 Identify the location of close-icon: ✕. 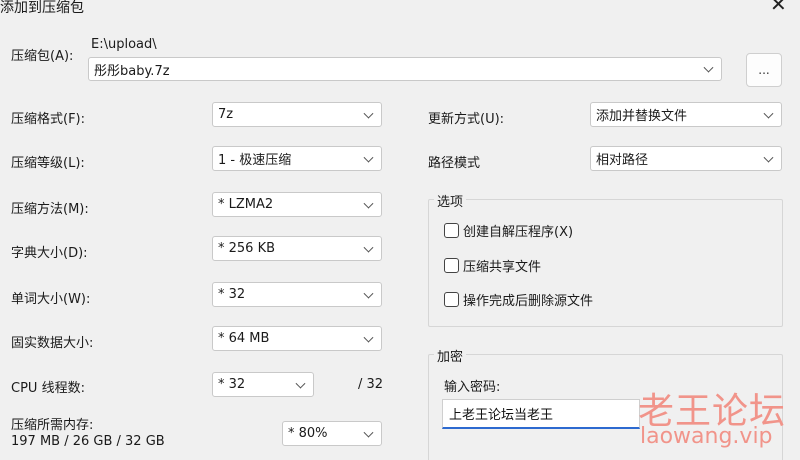
(778, 7).